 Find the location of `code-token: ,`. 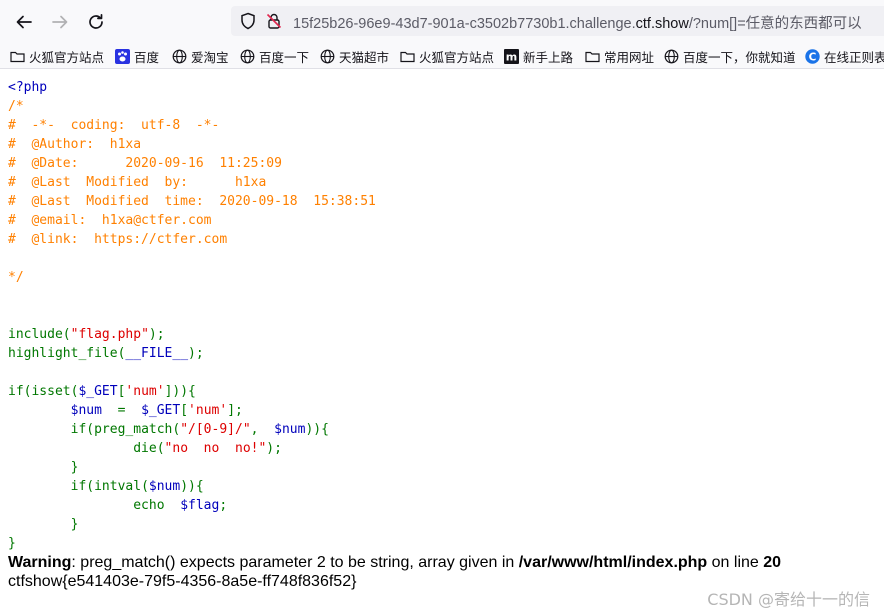

code-token: , is located at coordinates (262, 429).